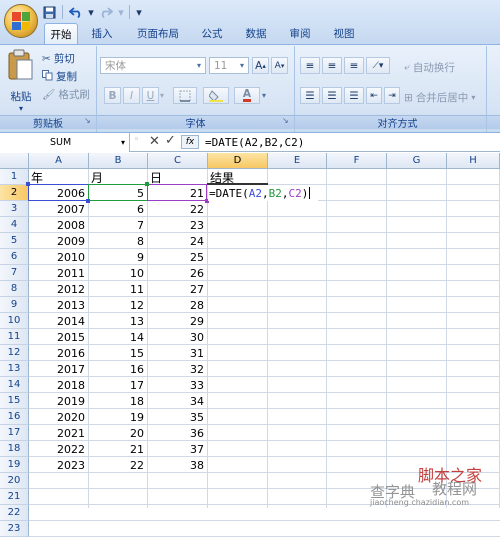  Describe the element at coordinates (177, 225) in the screenshot. I see `table-cell: 23` at that location.